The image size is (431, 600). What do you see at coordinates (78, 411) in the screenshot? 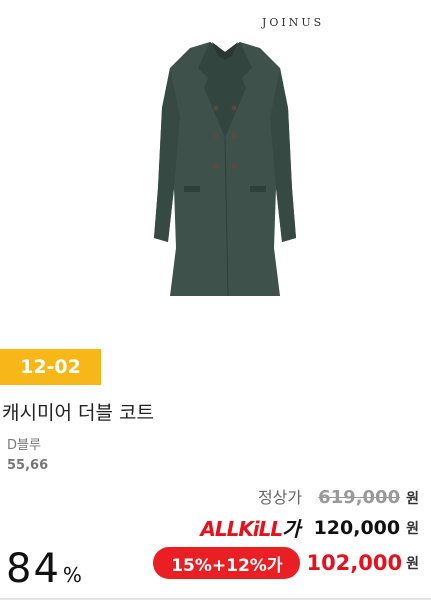
I see `product-title: 캐시미어 더블 코트` at bounding box center [78, 411].